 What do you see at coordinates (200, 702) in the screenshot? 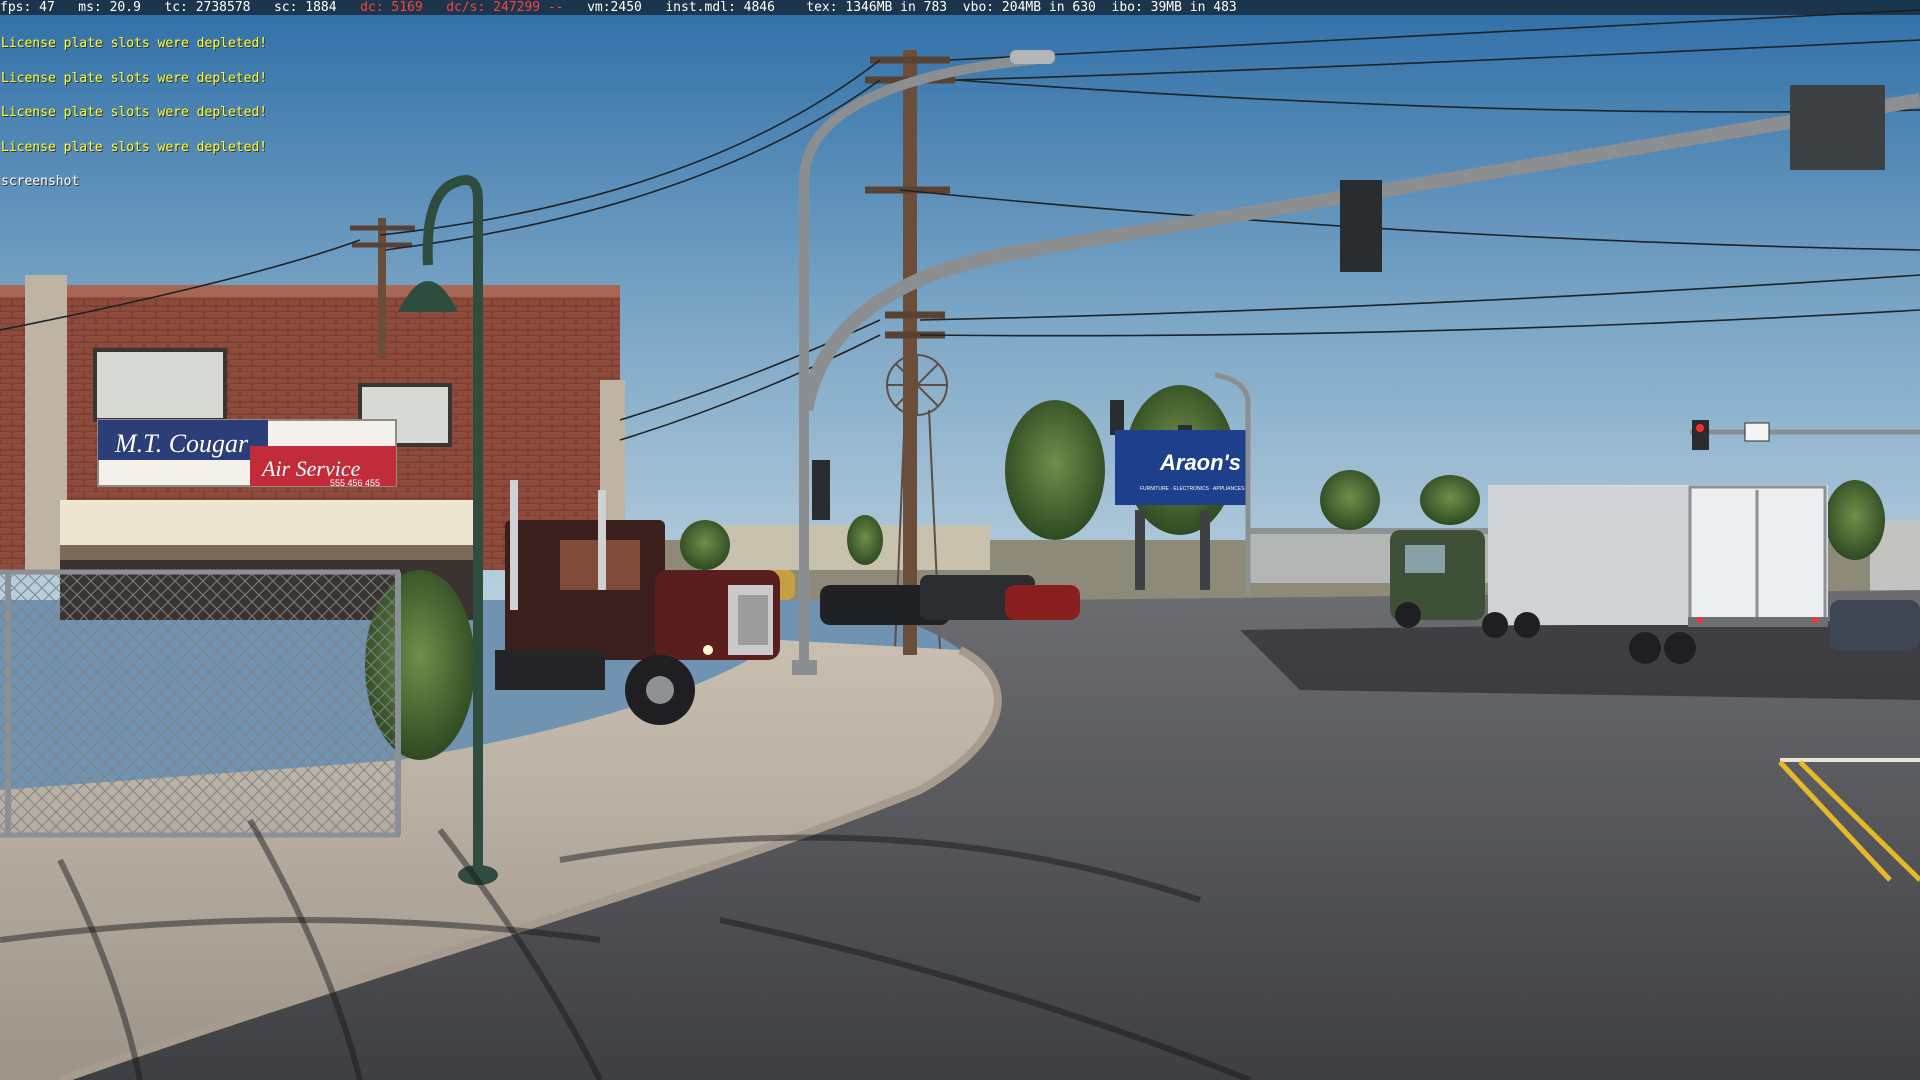
I see `chain-link-fence` at bounding box center [200, 702].